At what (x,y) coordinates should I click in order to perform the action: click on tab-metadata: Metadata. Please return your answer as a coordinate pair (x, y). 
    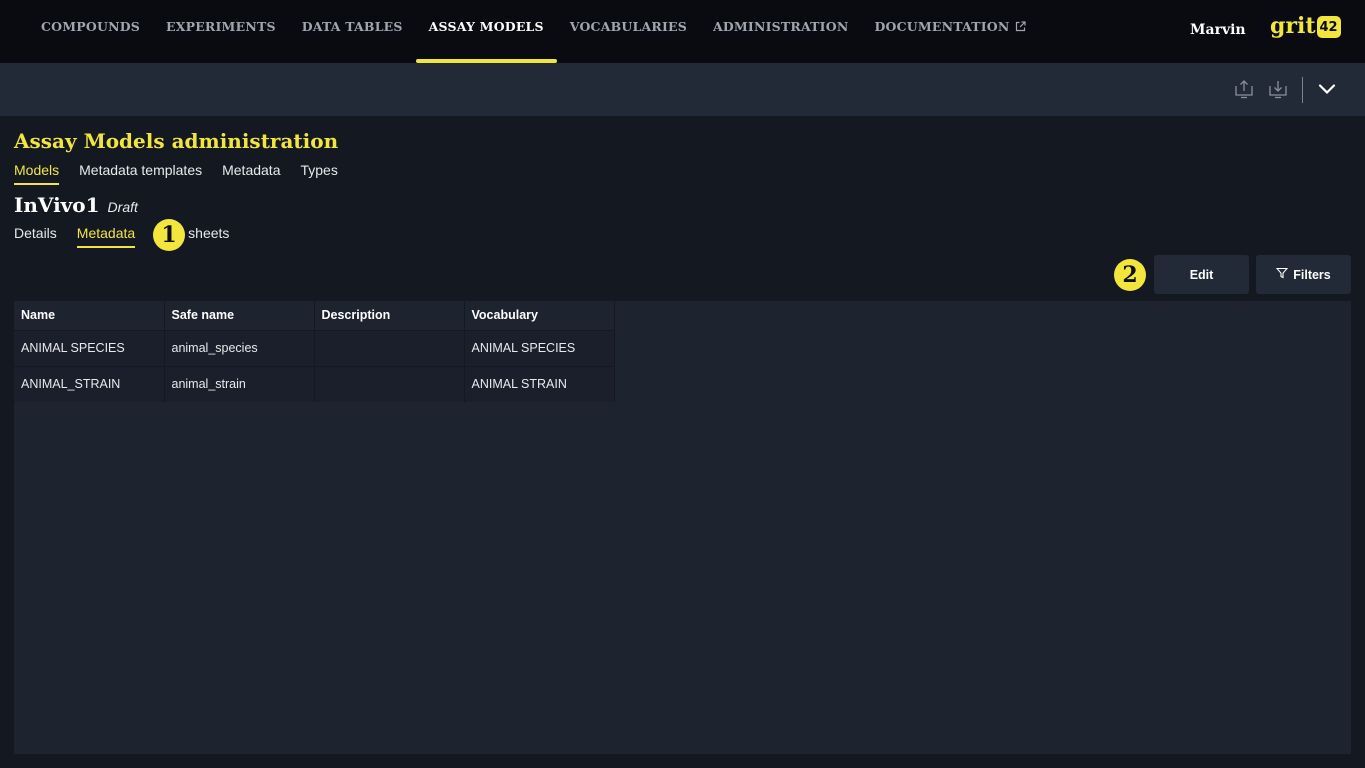
    Looking at the image, I should click on (251, 173).